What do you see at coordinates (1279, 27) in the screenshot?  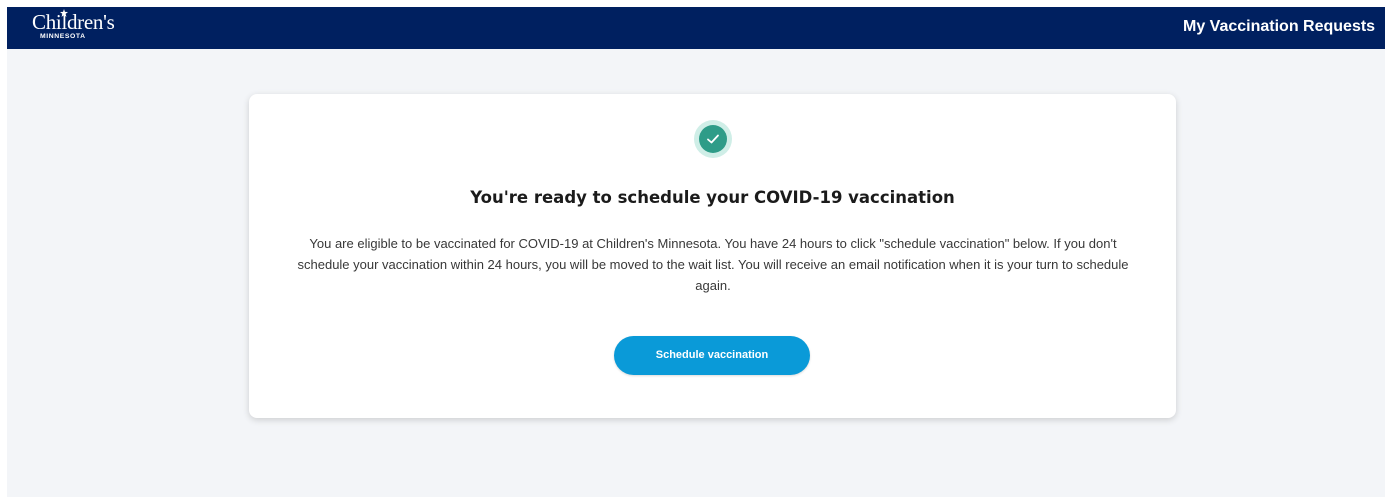 I see `my-vaccination-requests-link: My Vaccination Requests` at bounding box center [1279, 27].